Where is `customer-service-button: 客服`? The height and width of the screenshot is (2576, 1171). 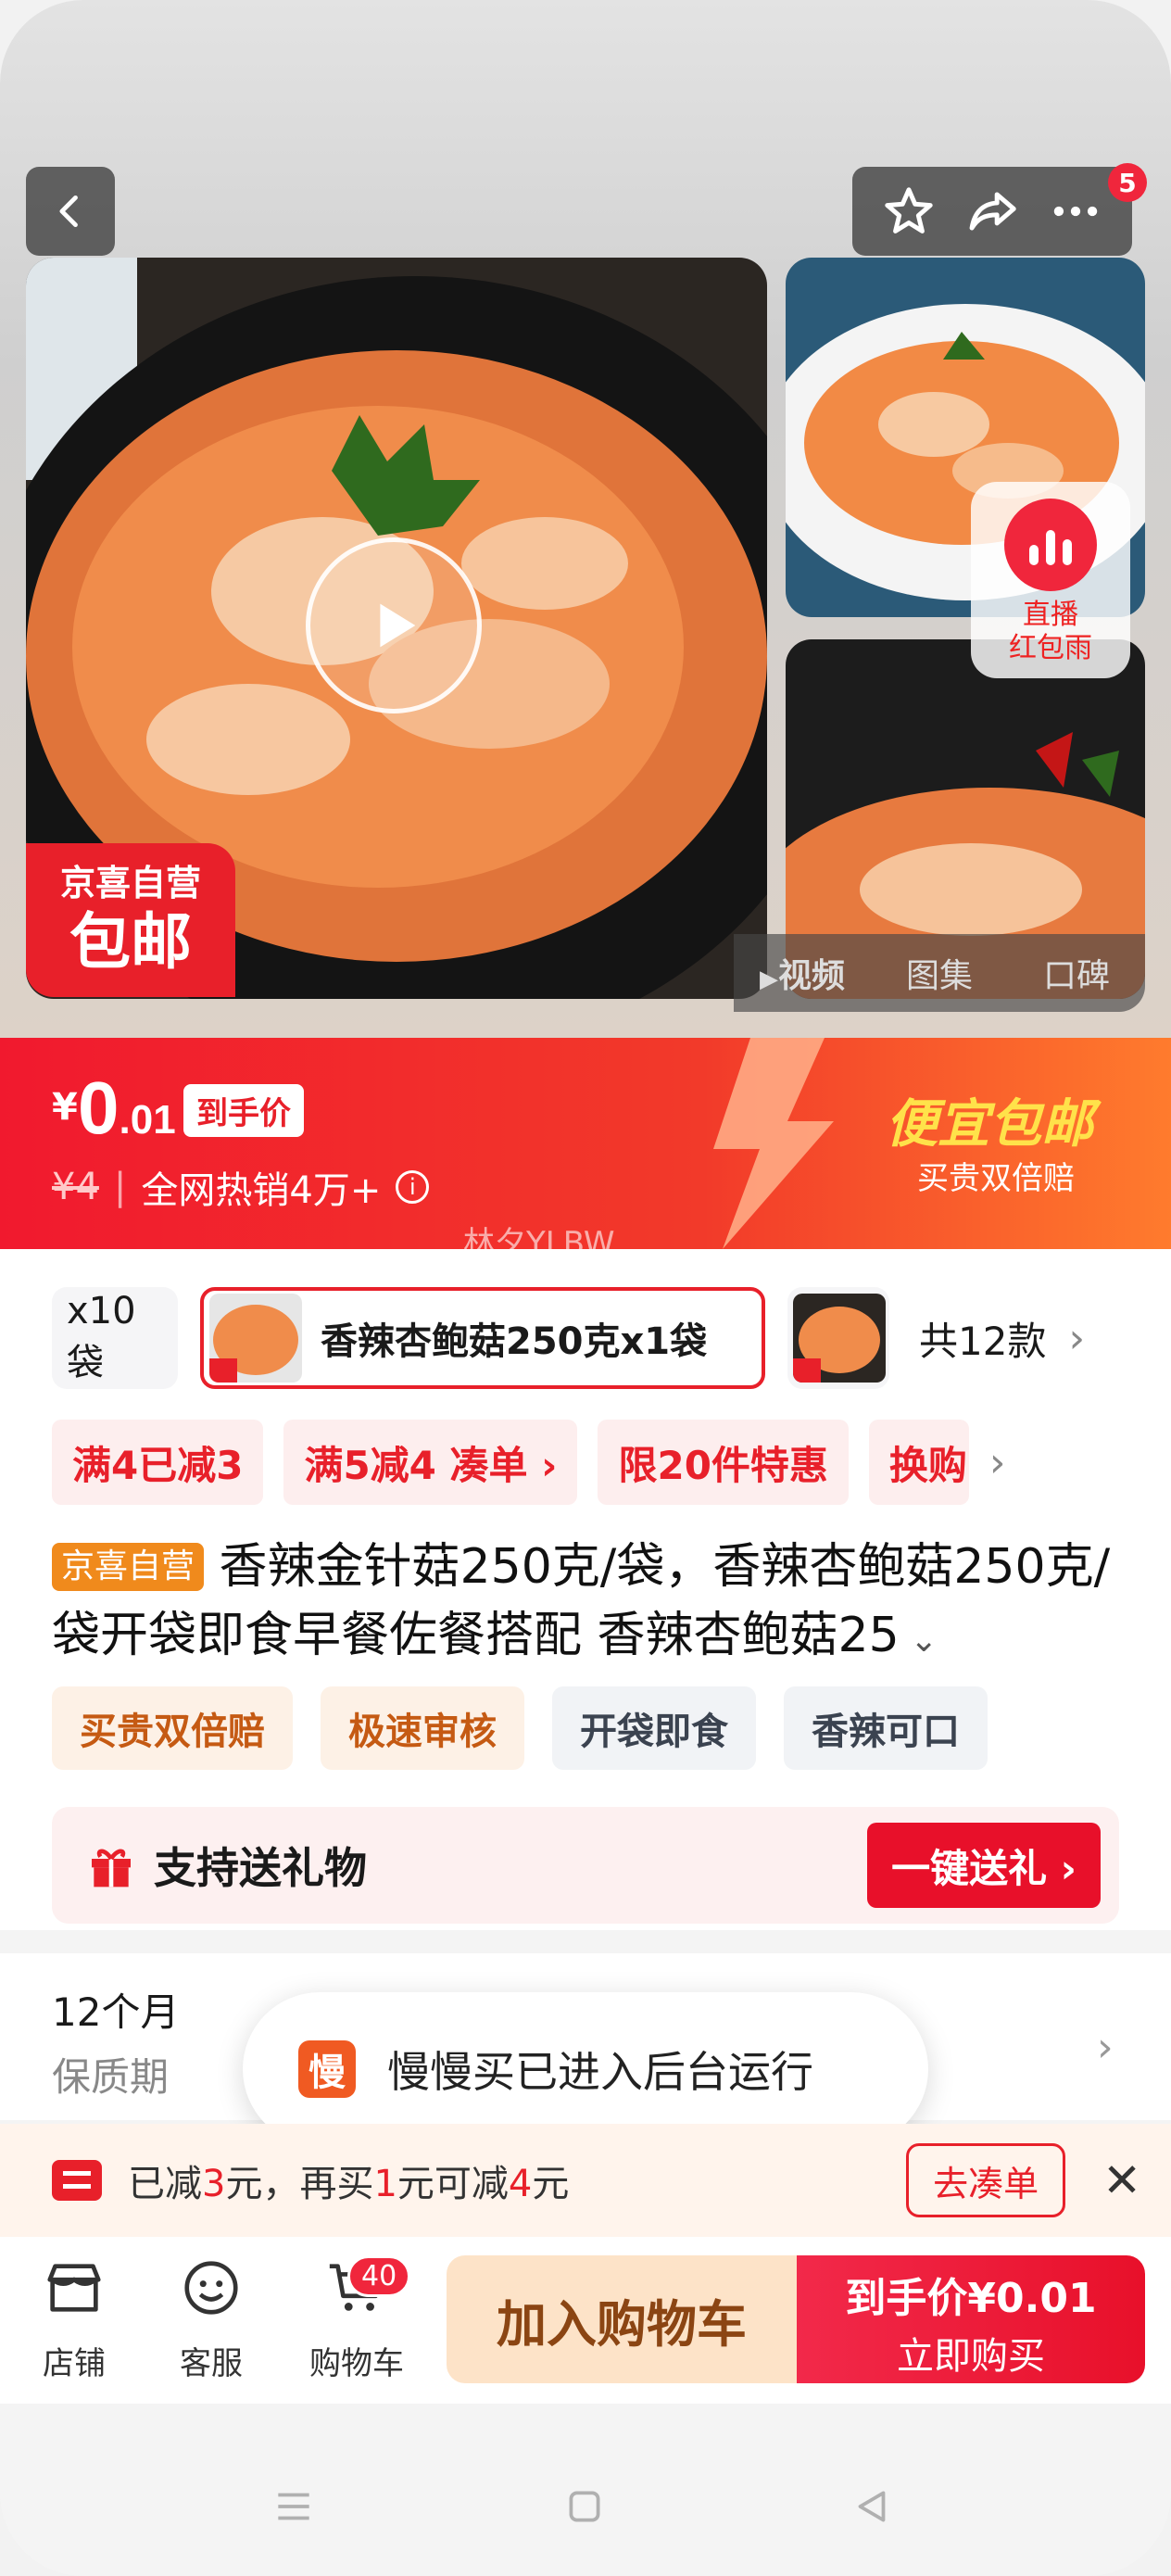
customer-service-button: 客服 is located at coordinates (212, 2319).